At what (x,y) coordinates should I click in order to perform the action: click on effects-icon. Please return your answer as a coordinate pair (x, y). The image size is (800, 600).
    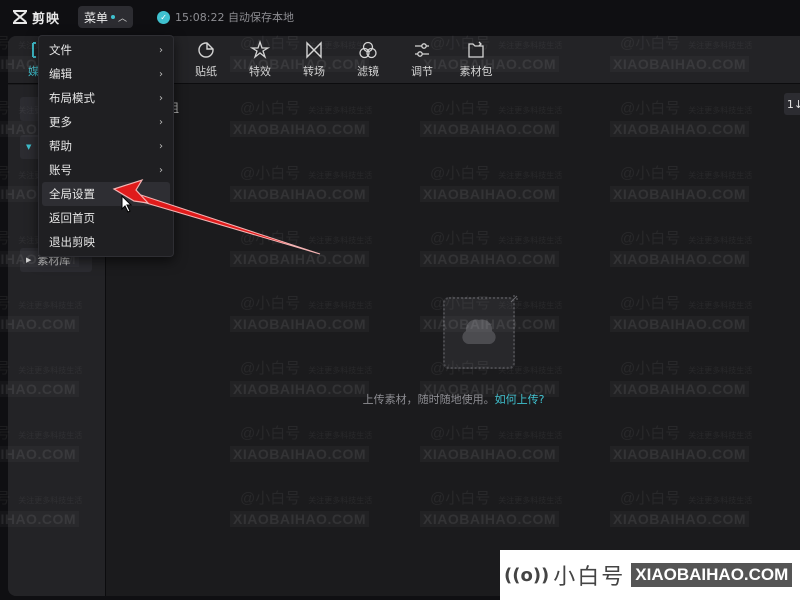
    Looking at the image, I should click on (260, 49).